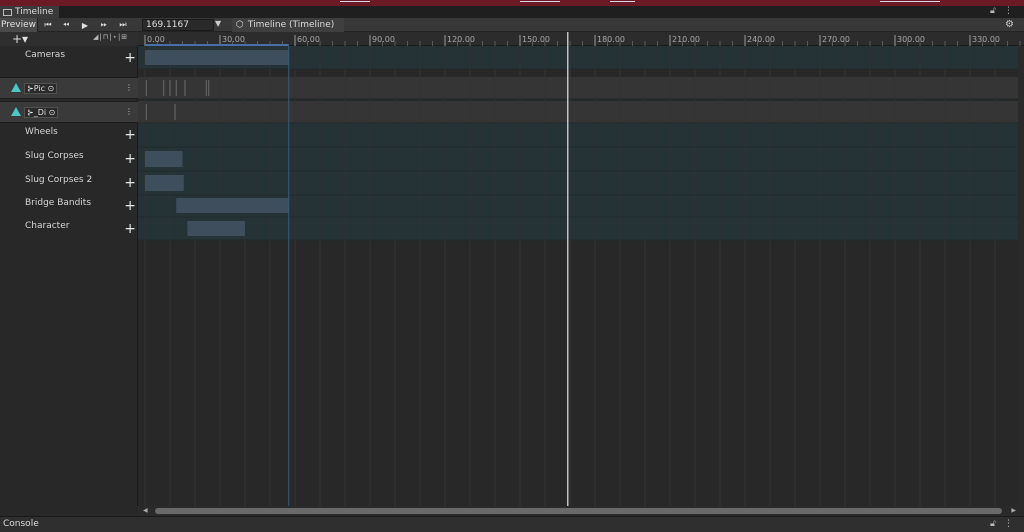  What do you see at coordinates (308, 39) in the screenshot?
I see `ruler-label: 60.00` at bounding box center [308, 39].